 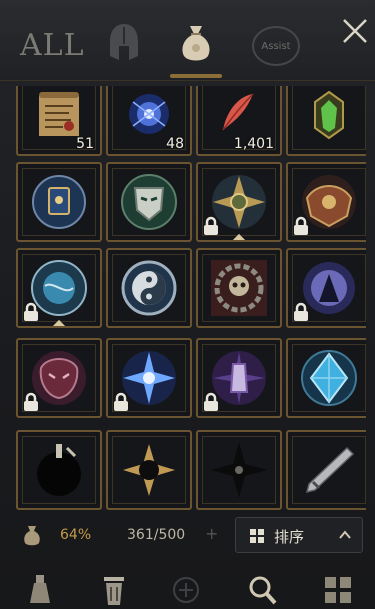 I want to click on compass-icon, so click(x=149, y=470).